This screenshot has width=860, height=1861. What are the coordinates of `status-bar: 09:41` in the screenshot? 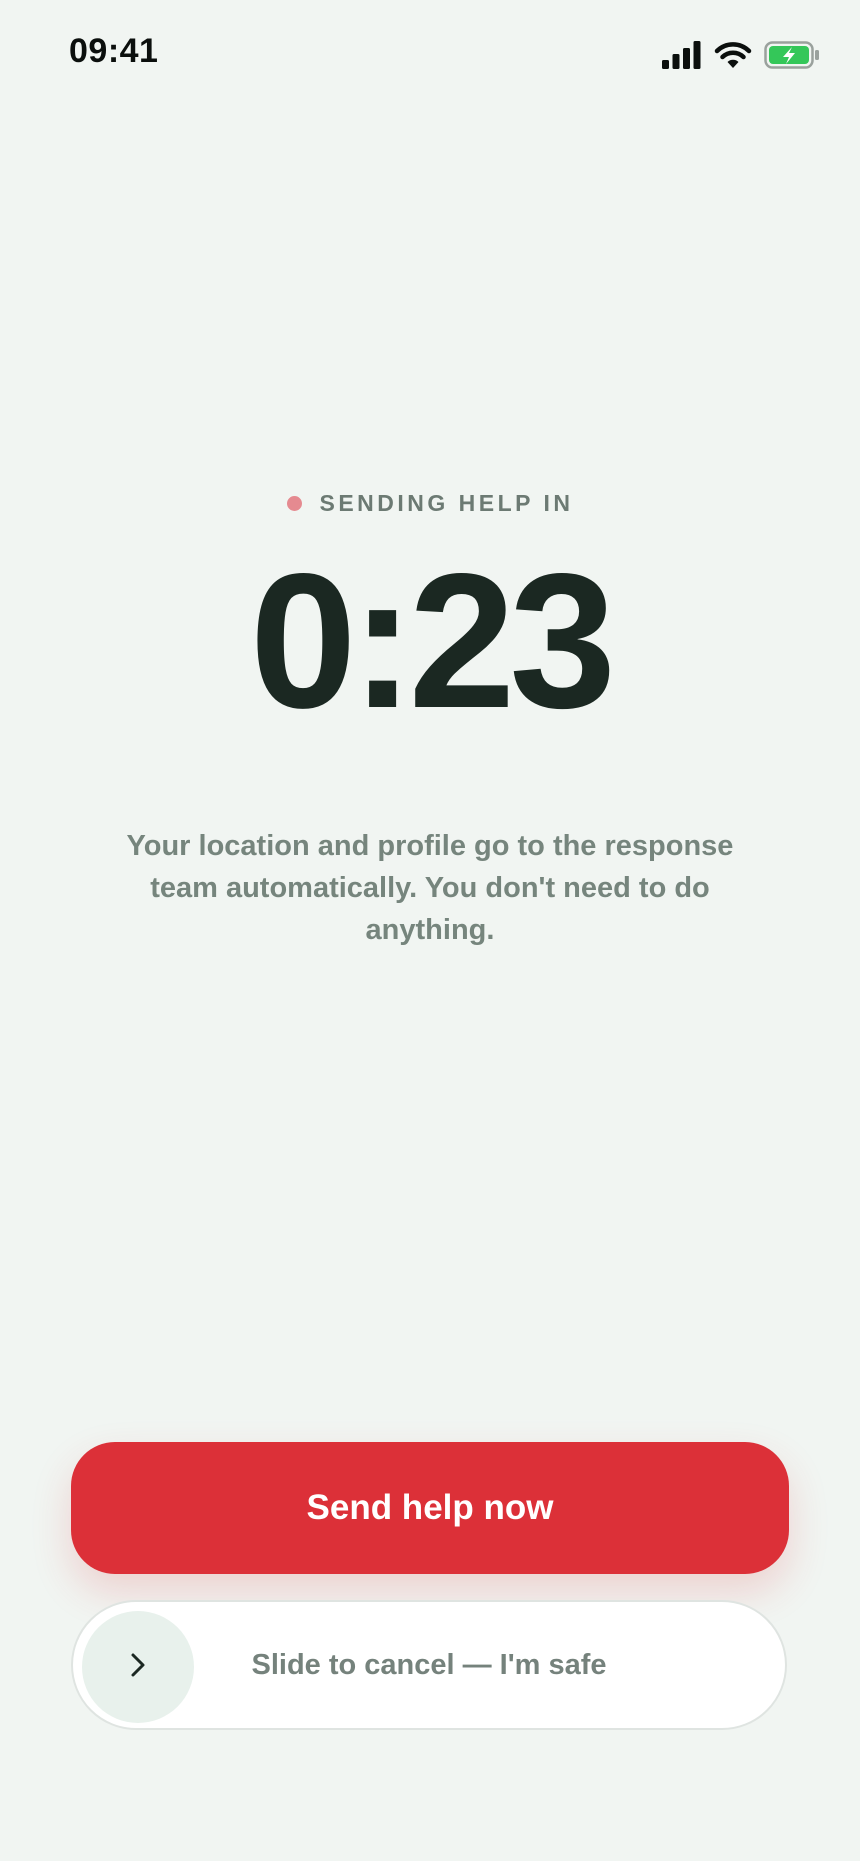 It's located at (430, 55).